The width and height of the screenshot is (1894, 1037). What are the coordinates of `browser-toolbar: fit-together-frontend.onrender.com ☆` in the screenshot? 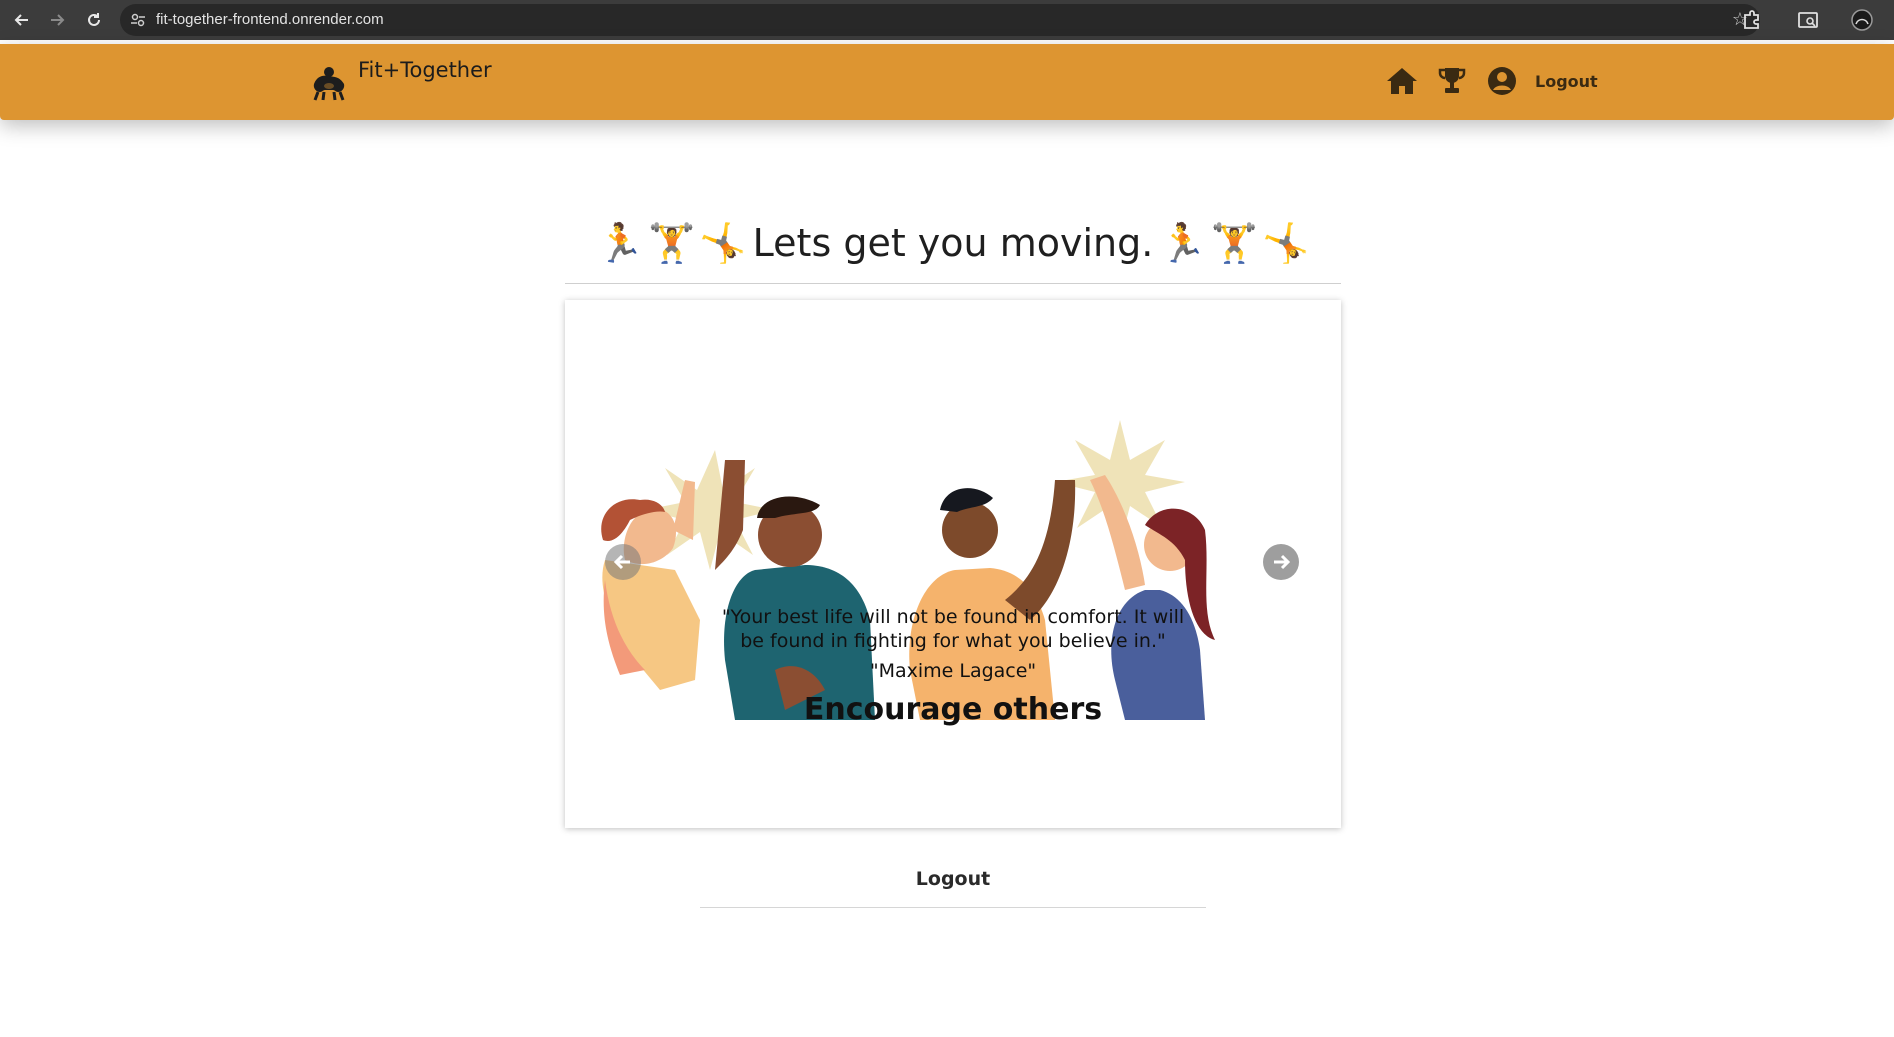 It's located at (947, 20).